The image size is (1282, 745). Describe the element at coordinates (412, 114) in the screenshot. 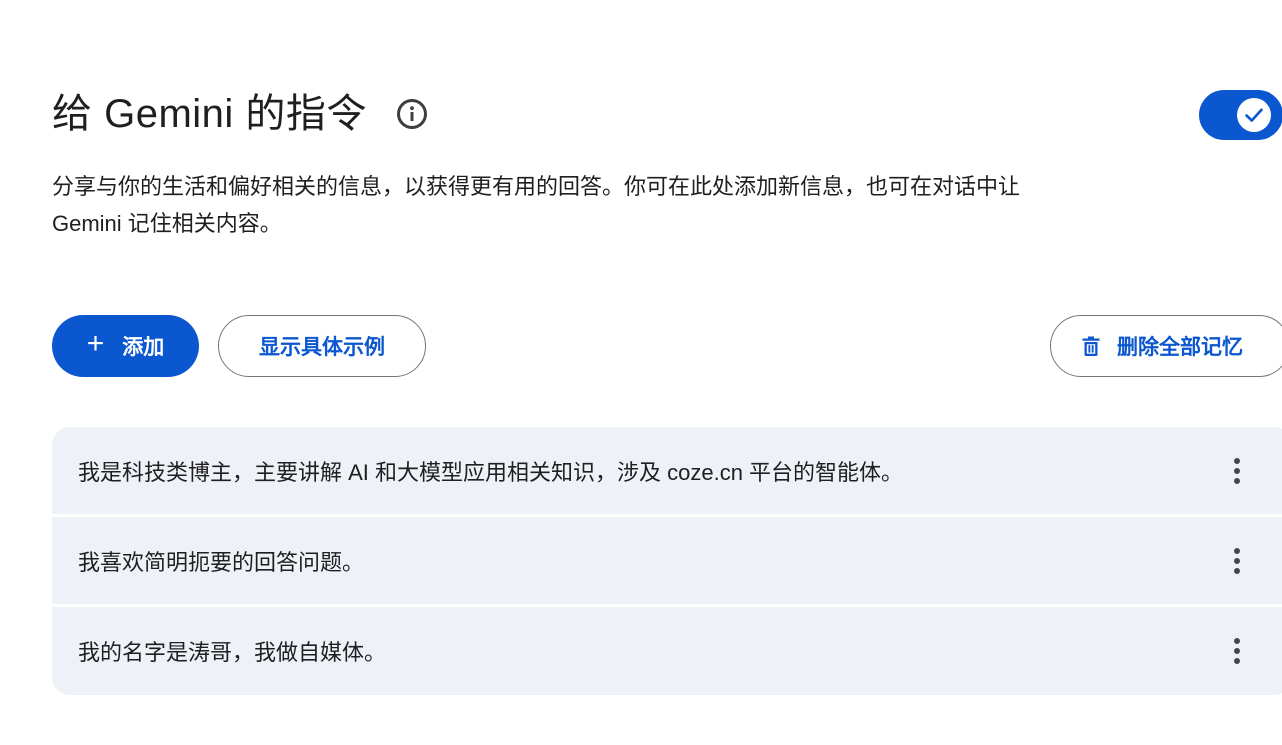

I see `info-icon` at that location.